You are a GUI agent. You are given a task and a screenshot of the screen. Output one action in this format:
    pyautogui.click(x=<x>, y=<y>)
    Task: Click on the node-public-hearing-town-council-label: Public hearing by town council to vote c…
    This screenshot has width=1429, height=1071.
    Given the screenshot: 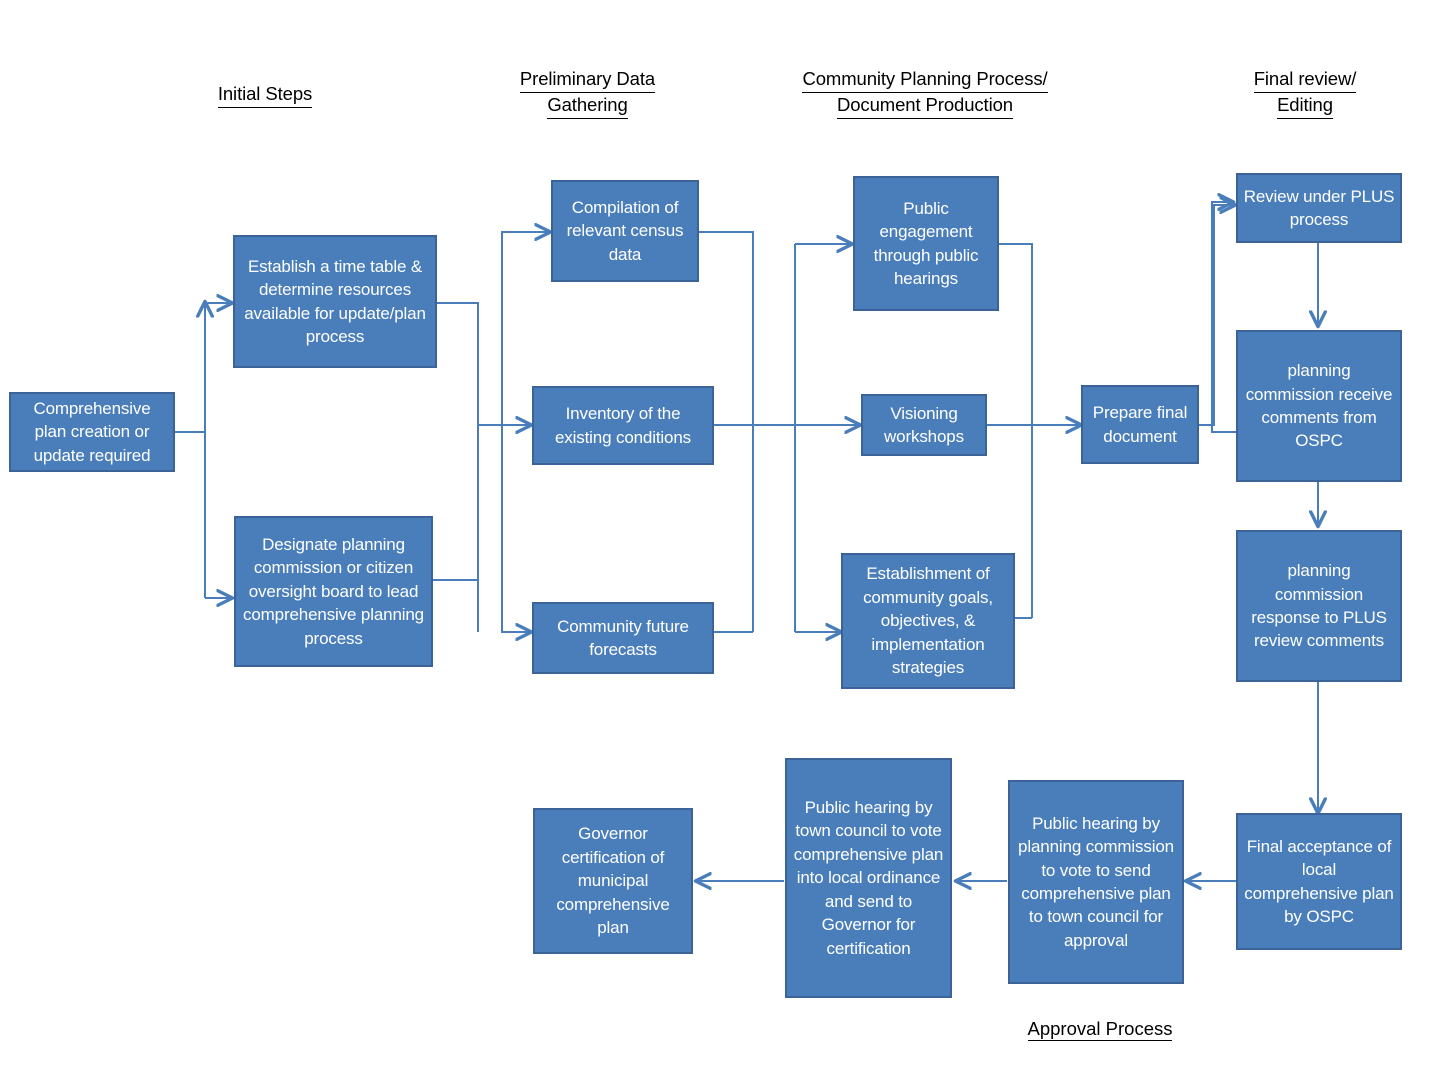 What is the action you would take?
    pyautogui.click(x=868, y=877)
    